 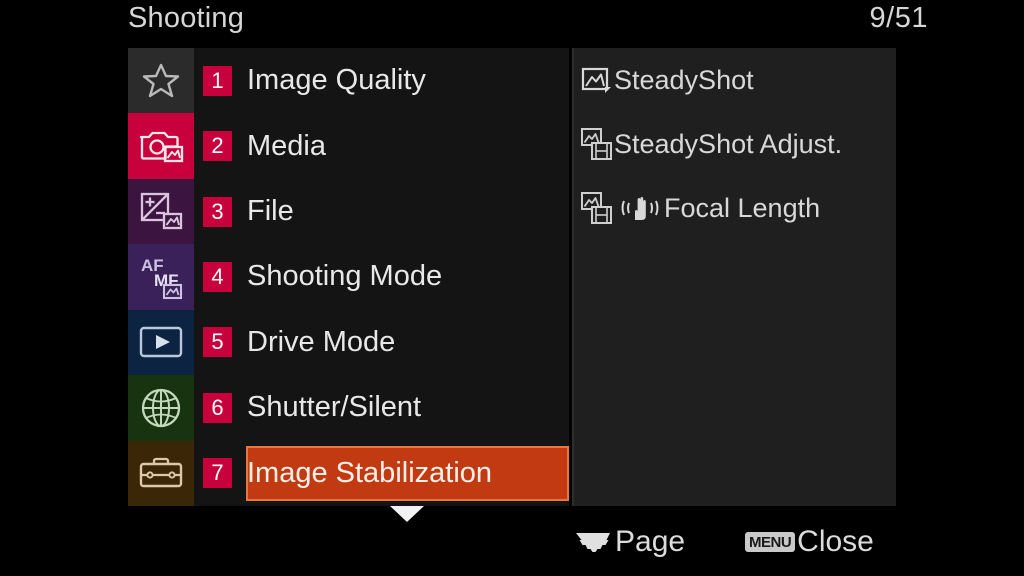 What do you see at coordinates (742, 207) in the screenshot?
I see `sub-item-label: Focal Length` at bounding box center [742, 207].